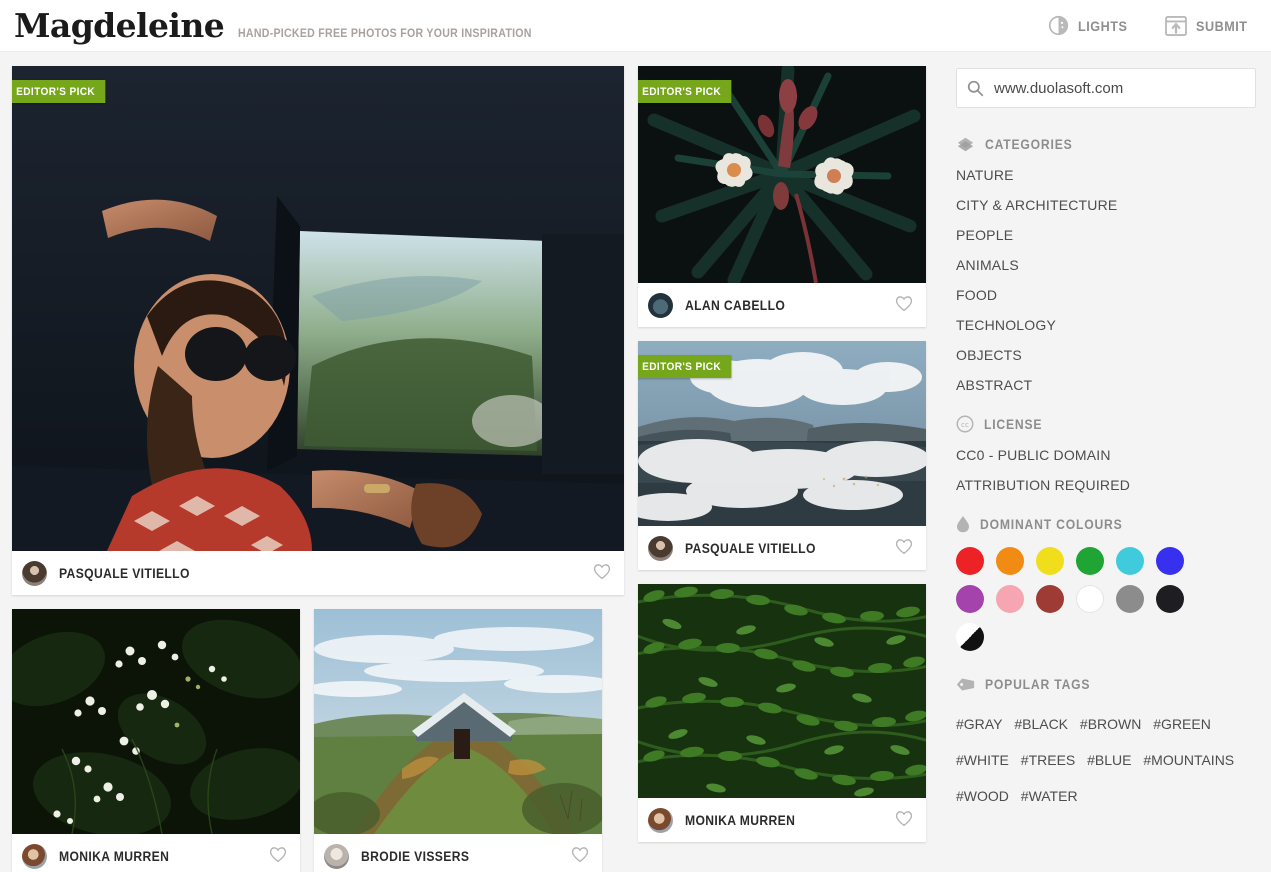 The image size is (1271, 872). Describe the element at coordinates (970, 599) in the screenshot. I see `colour-swatch-purple` at that location.